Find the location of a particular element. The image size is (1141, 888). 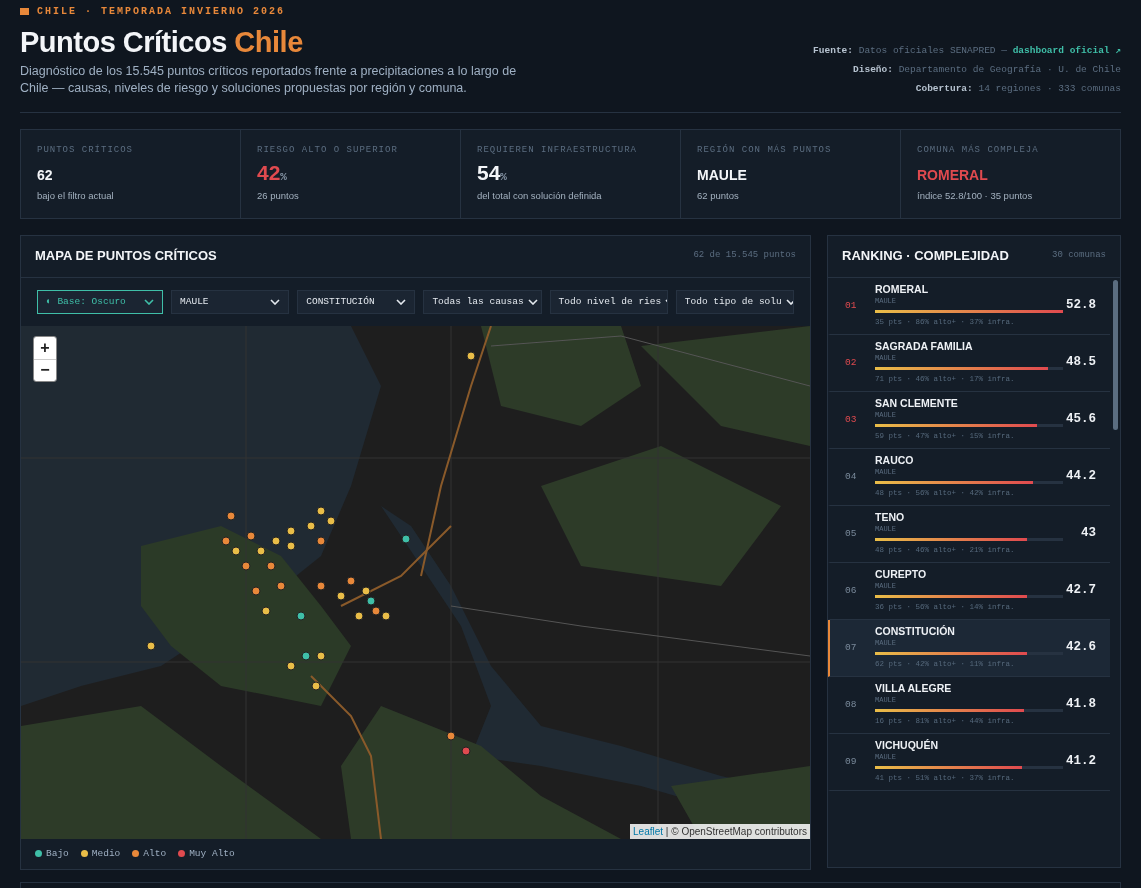

meta-line: Cobertura: 14 regiones · 333 comunas is located at coordinates (1017, 88).